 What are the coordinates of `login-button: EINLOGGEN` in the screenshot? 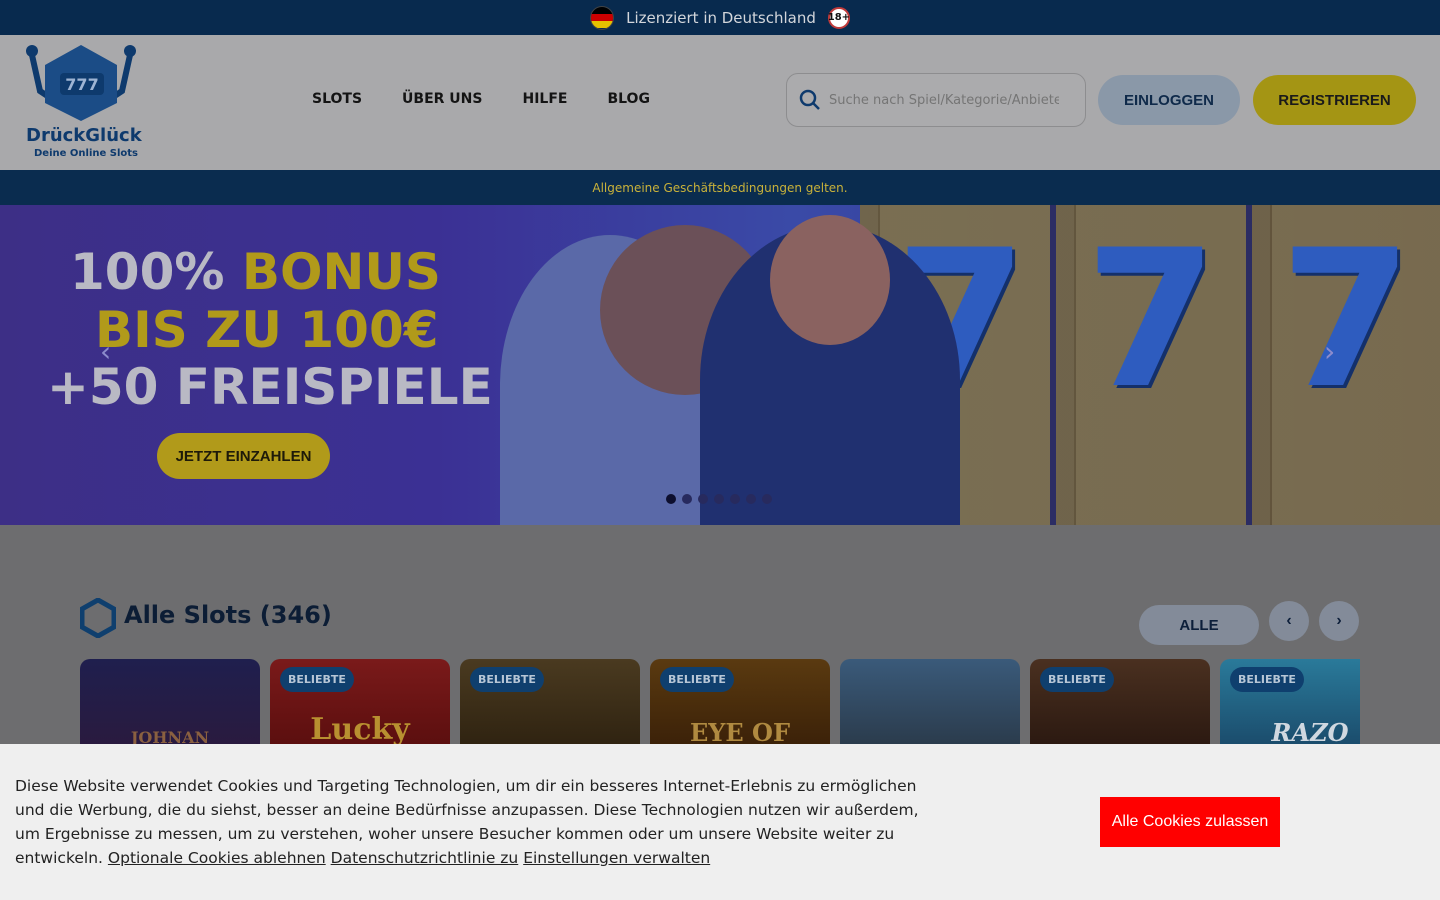 It's located at (1169, 100).